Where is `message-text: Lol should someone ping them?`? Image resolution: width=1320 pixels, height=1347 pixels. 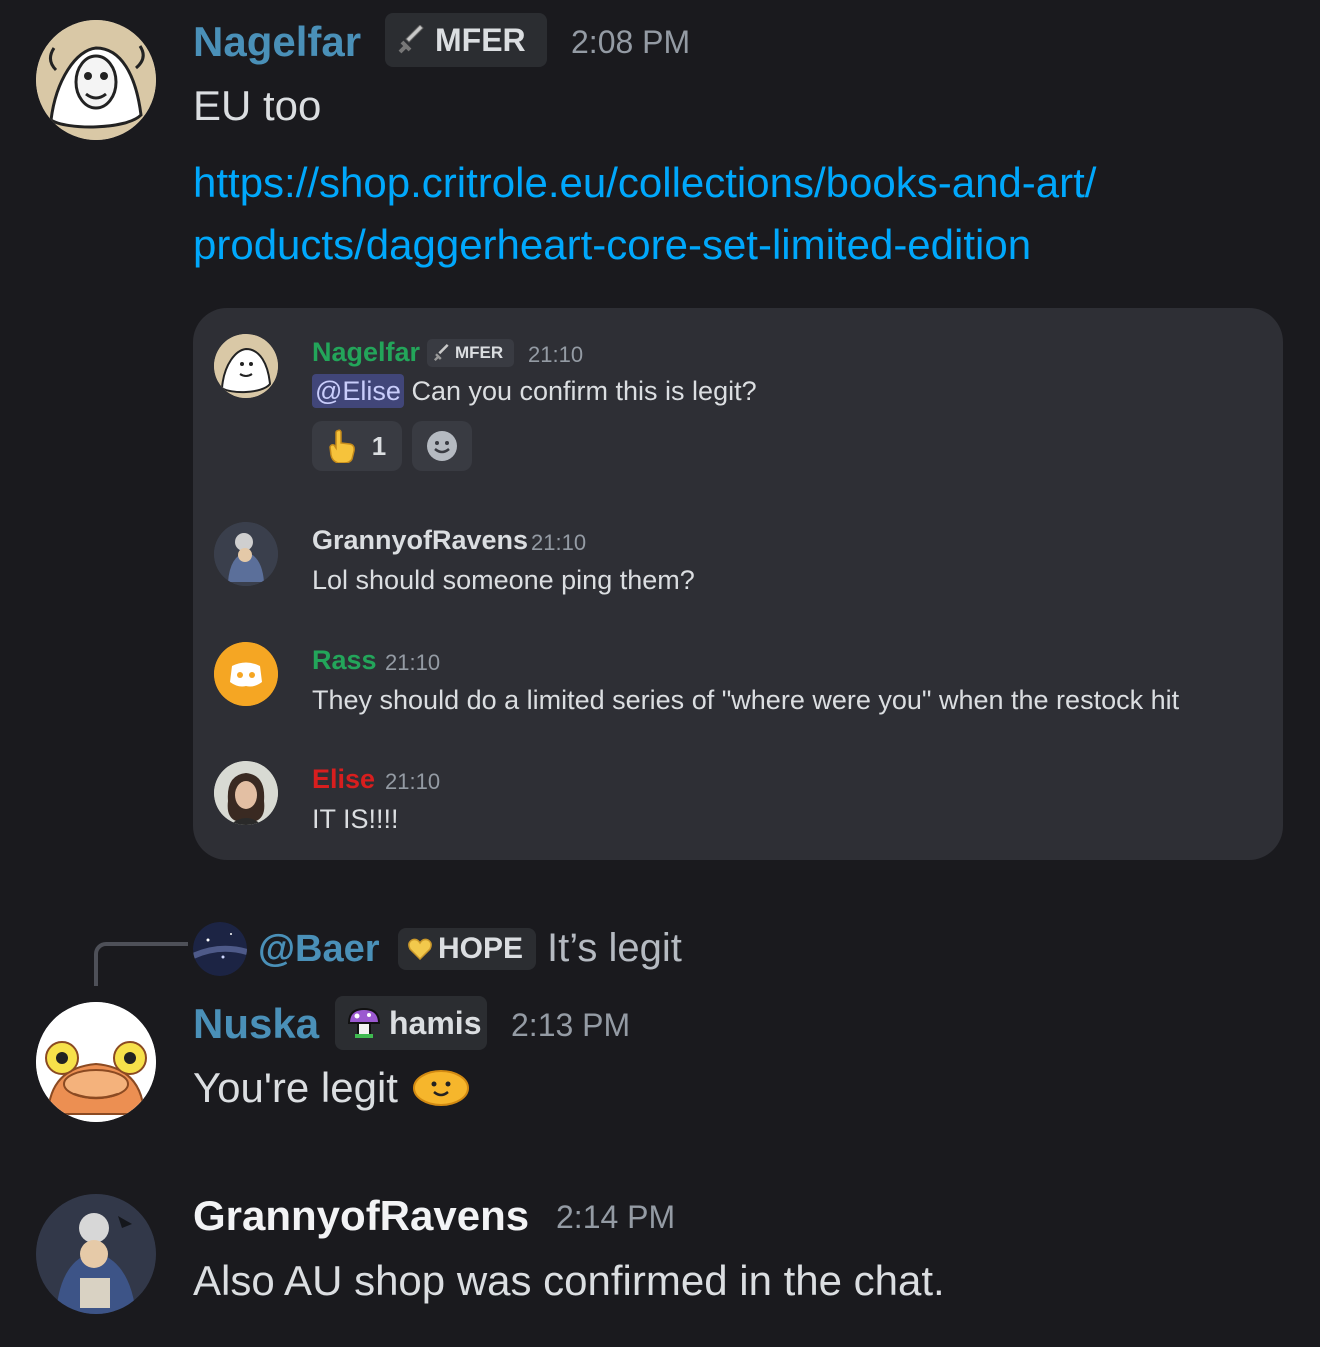 message-text: Lol should someone ping them? is located at coordinates (503, 580).